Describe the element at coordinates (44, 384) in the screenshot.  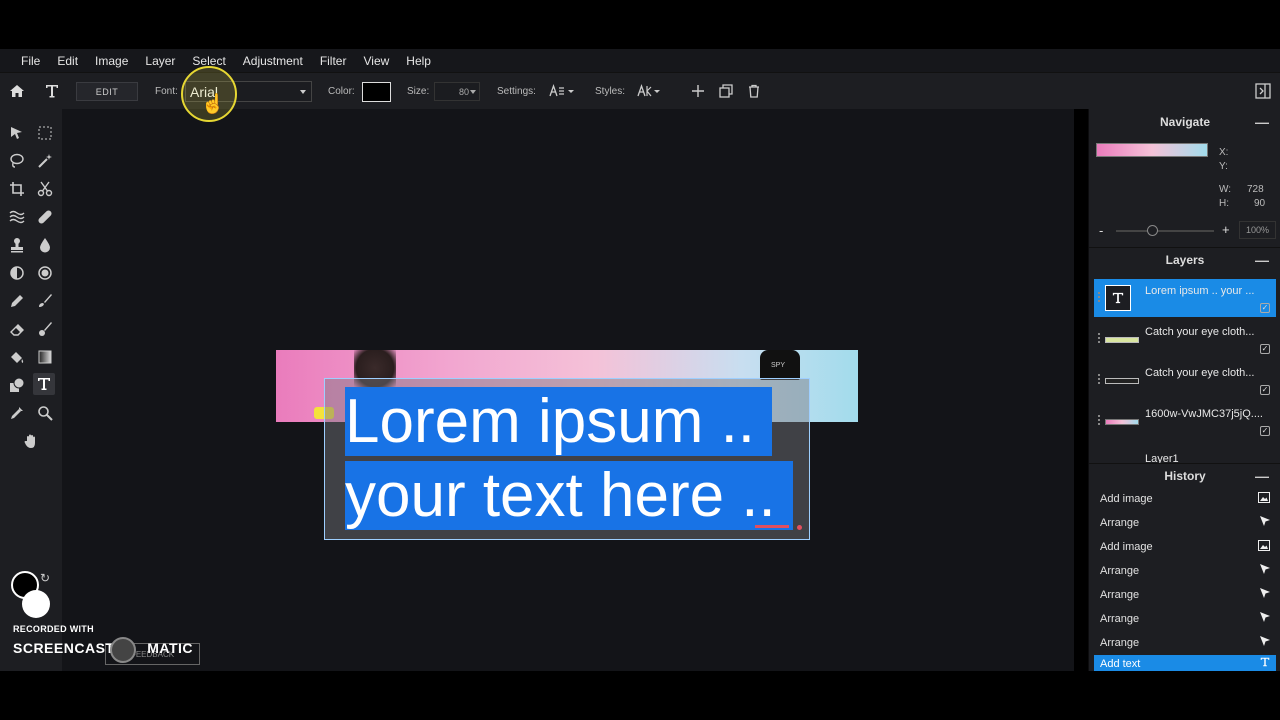
I see `type-tool-icon` at that location.